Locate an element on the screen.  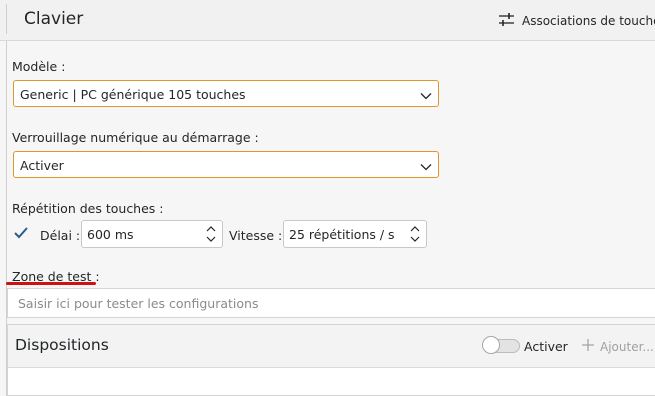
test-zone-field is located at coordinates (331, 303).